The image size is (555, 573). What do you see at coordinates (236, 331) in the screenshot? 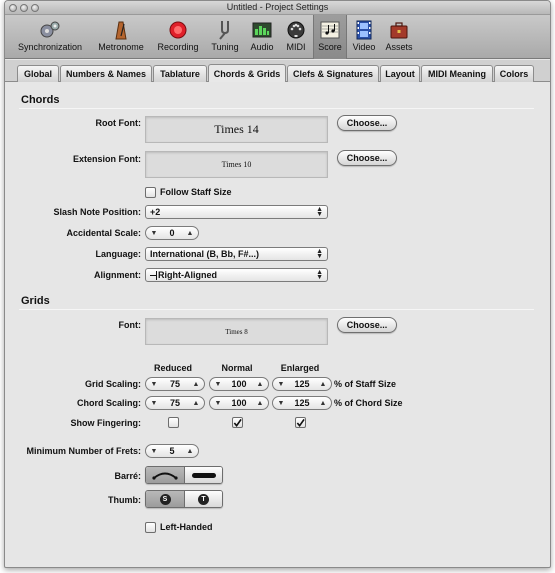
I see `grid-font-display: Times 8` at bounding box center [236, 331].